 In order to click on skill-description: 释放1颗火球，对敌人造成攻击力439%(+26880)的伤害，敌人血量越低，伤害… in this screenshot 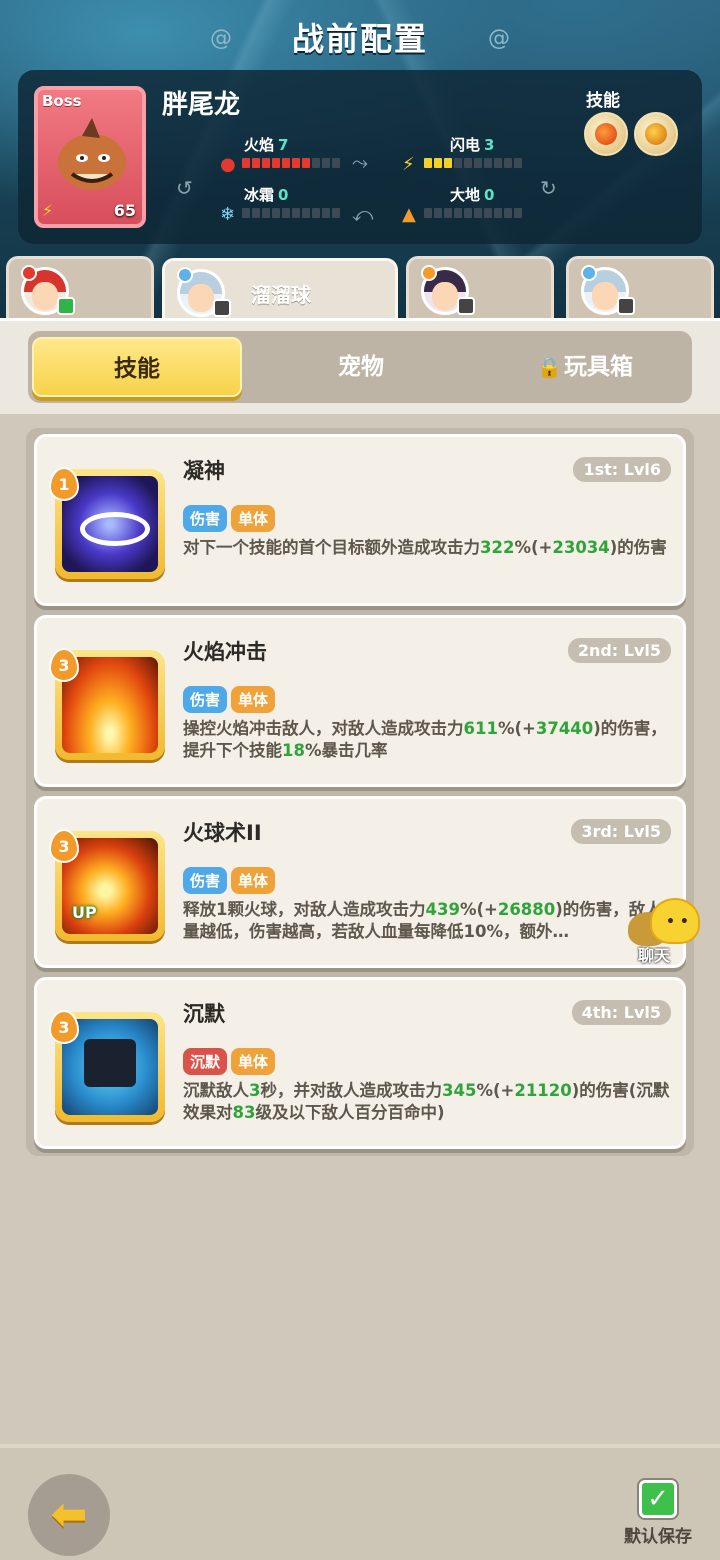, I will do `click(431, 920)`.